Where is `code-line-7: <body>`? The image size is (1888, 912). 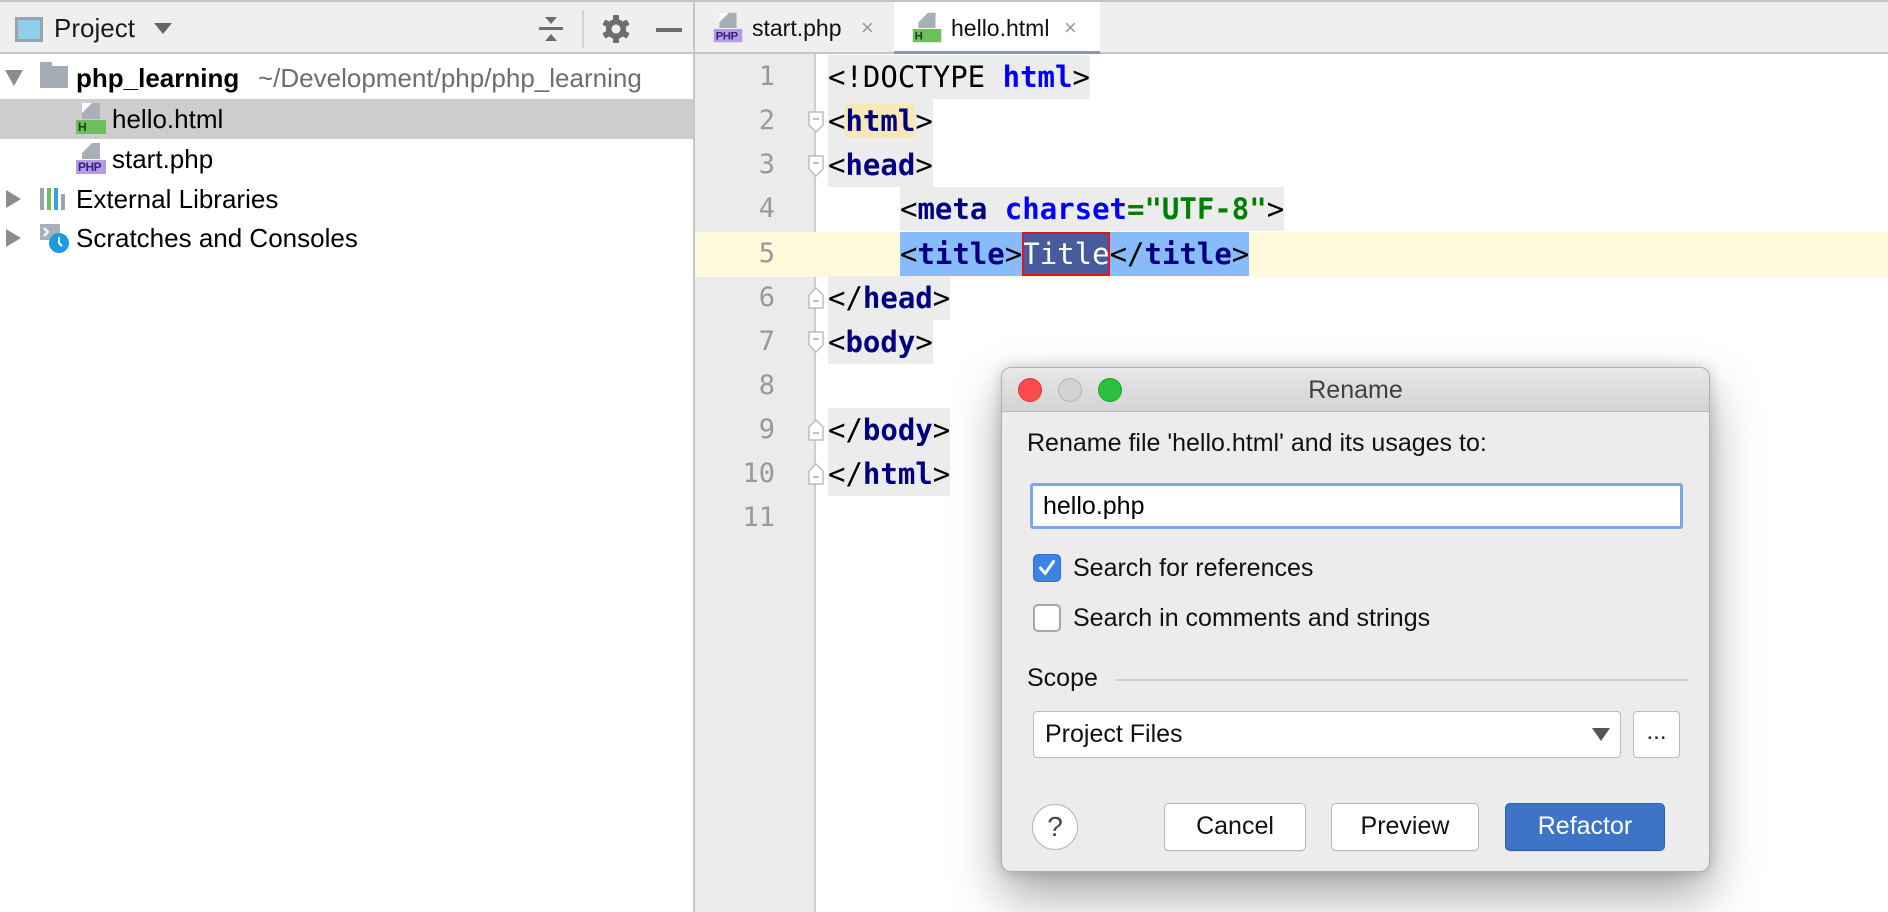 code-line-7: <body> is located at coordinates (880, 342).